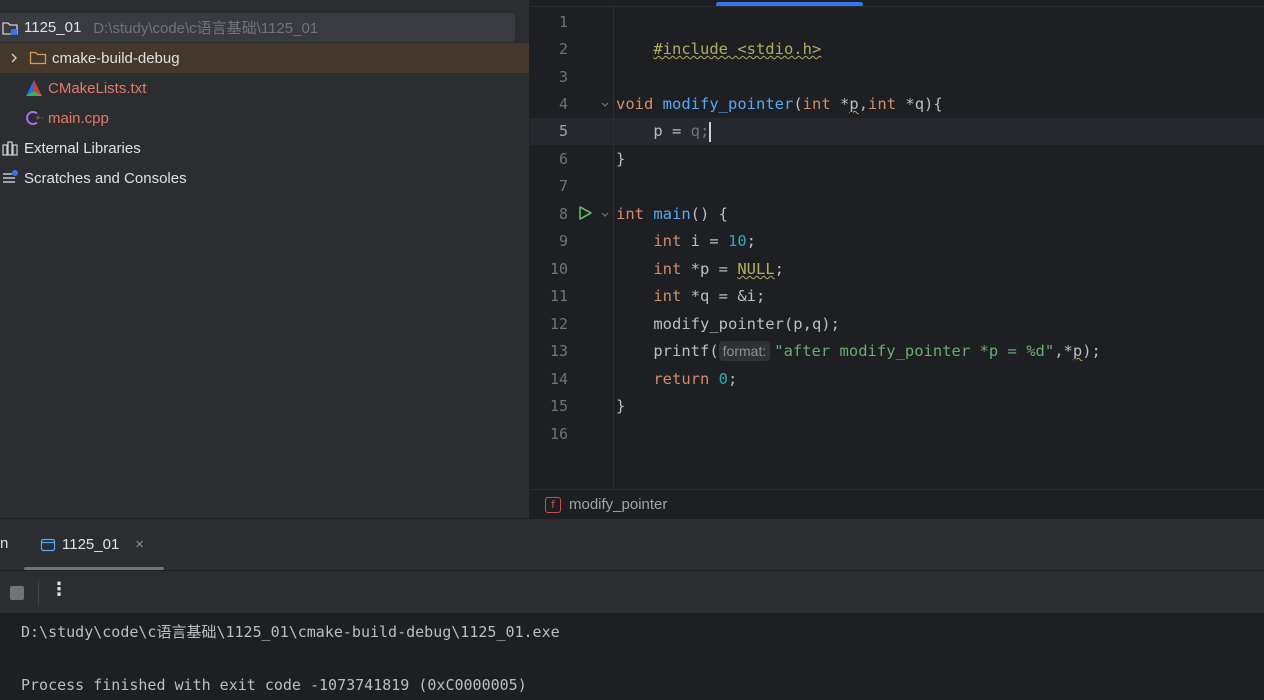 The height and width of the screenshot is (700, 1264). Describe the element at coordinates (549, 104) in the screenshot. I see `line-number: 4` at that location.